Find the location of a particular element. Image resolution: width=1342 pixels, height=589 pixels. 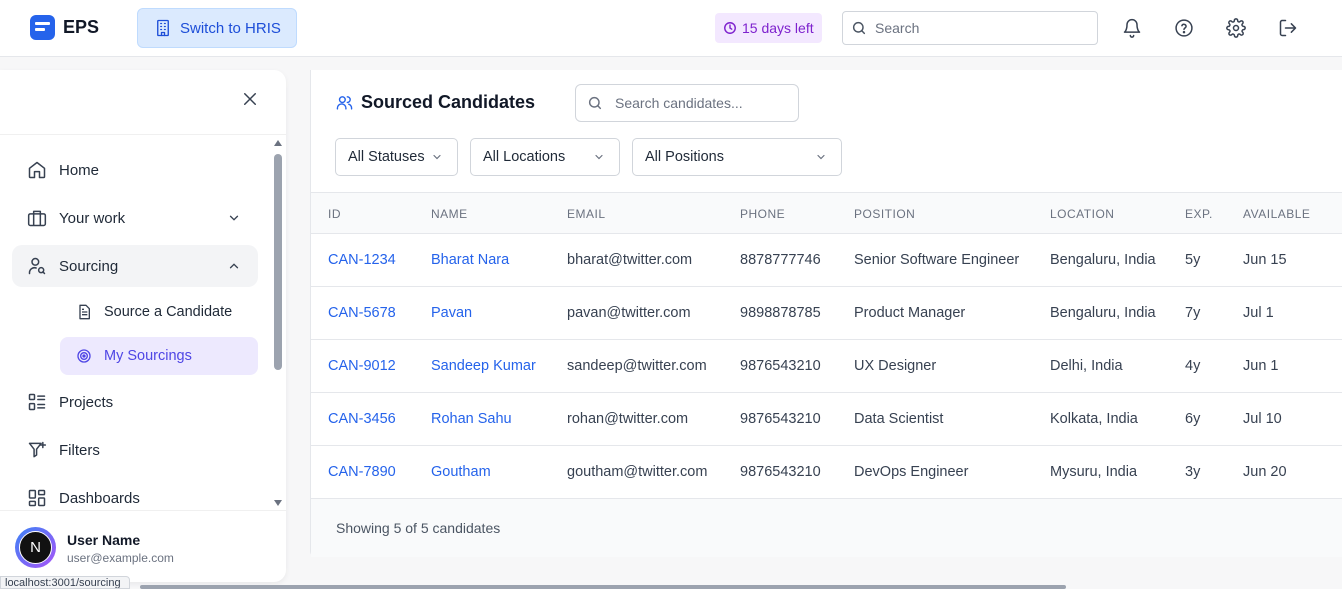

sidebar-subitem-source-candidate: Source a Candidate is located at coordinates (159, 312).